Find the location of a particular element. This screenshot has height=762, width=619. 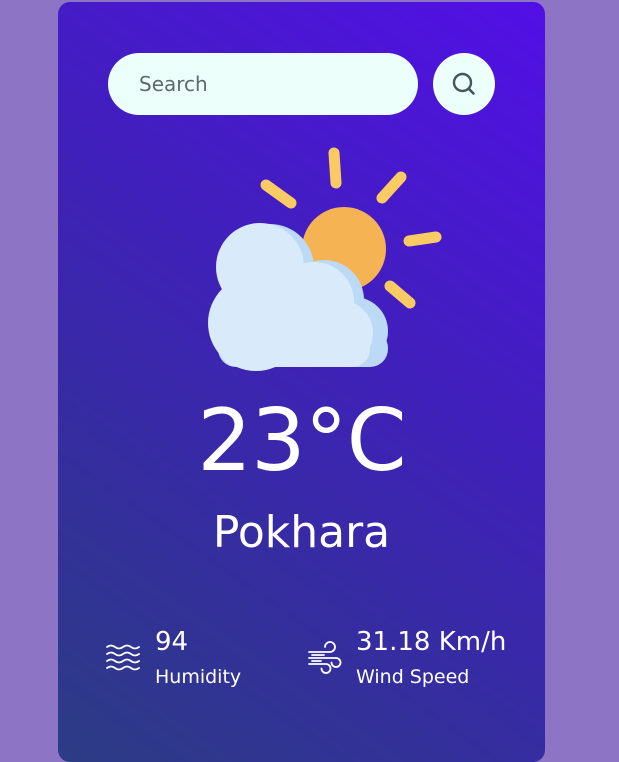

wind-detail: 31.18 Km/h Wind Speed is located at coordinates (406, 658).